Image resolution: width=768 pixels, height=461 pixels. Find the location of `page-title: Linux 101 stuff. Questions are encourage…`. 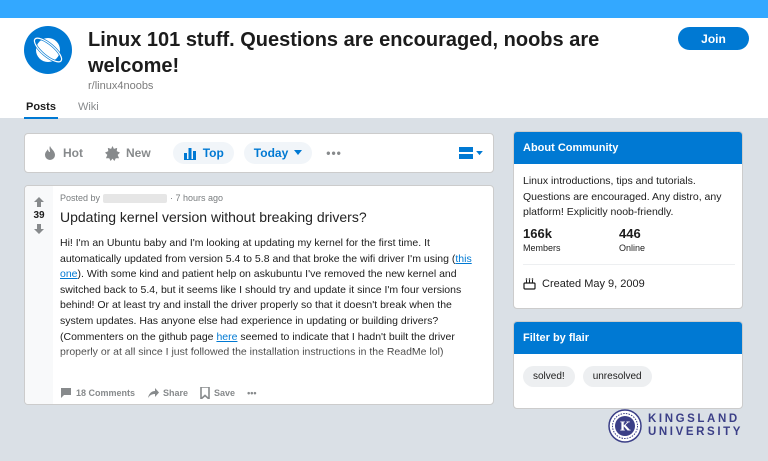

page-title: Linux 101 stuff. Questions are encourage… is located at coordinates (344, 53).